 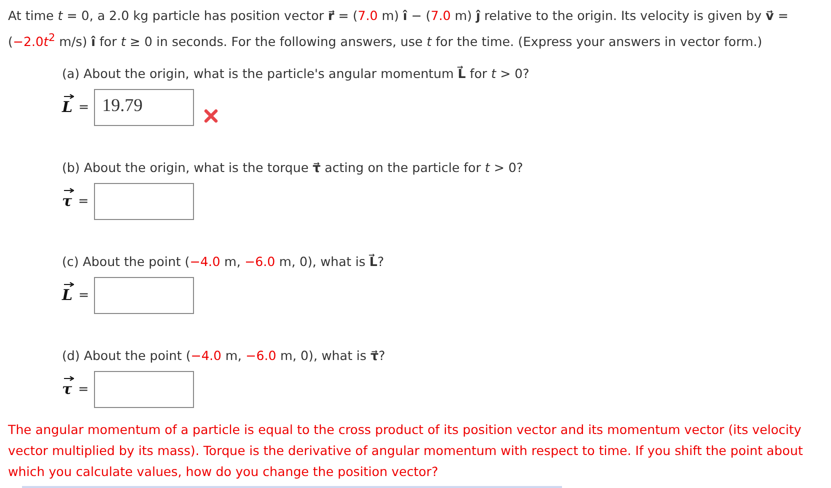 I want to click on answer-field: 19.79, so click(x=144, y=107).